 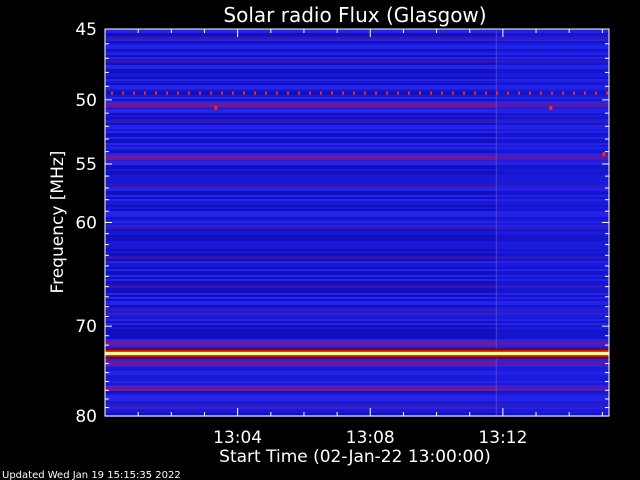 What do you see at coordinates (357, 353) in the screenshot?
I see `hot-line-core` at bounding box center [357, 353].